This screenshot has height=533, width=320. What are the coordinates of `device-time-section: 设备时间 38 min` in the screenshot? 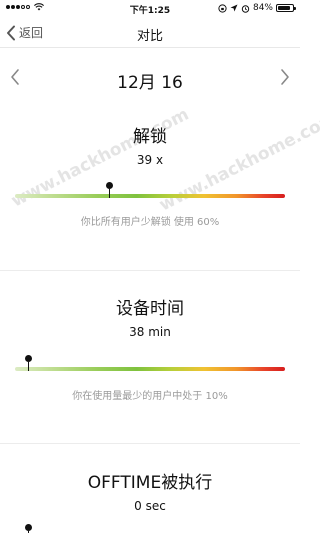 It's located at (150, 316).